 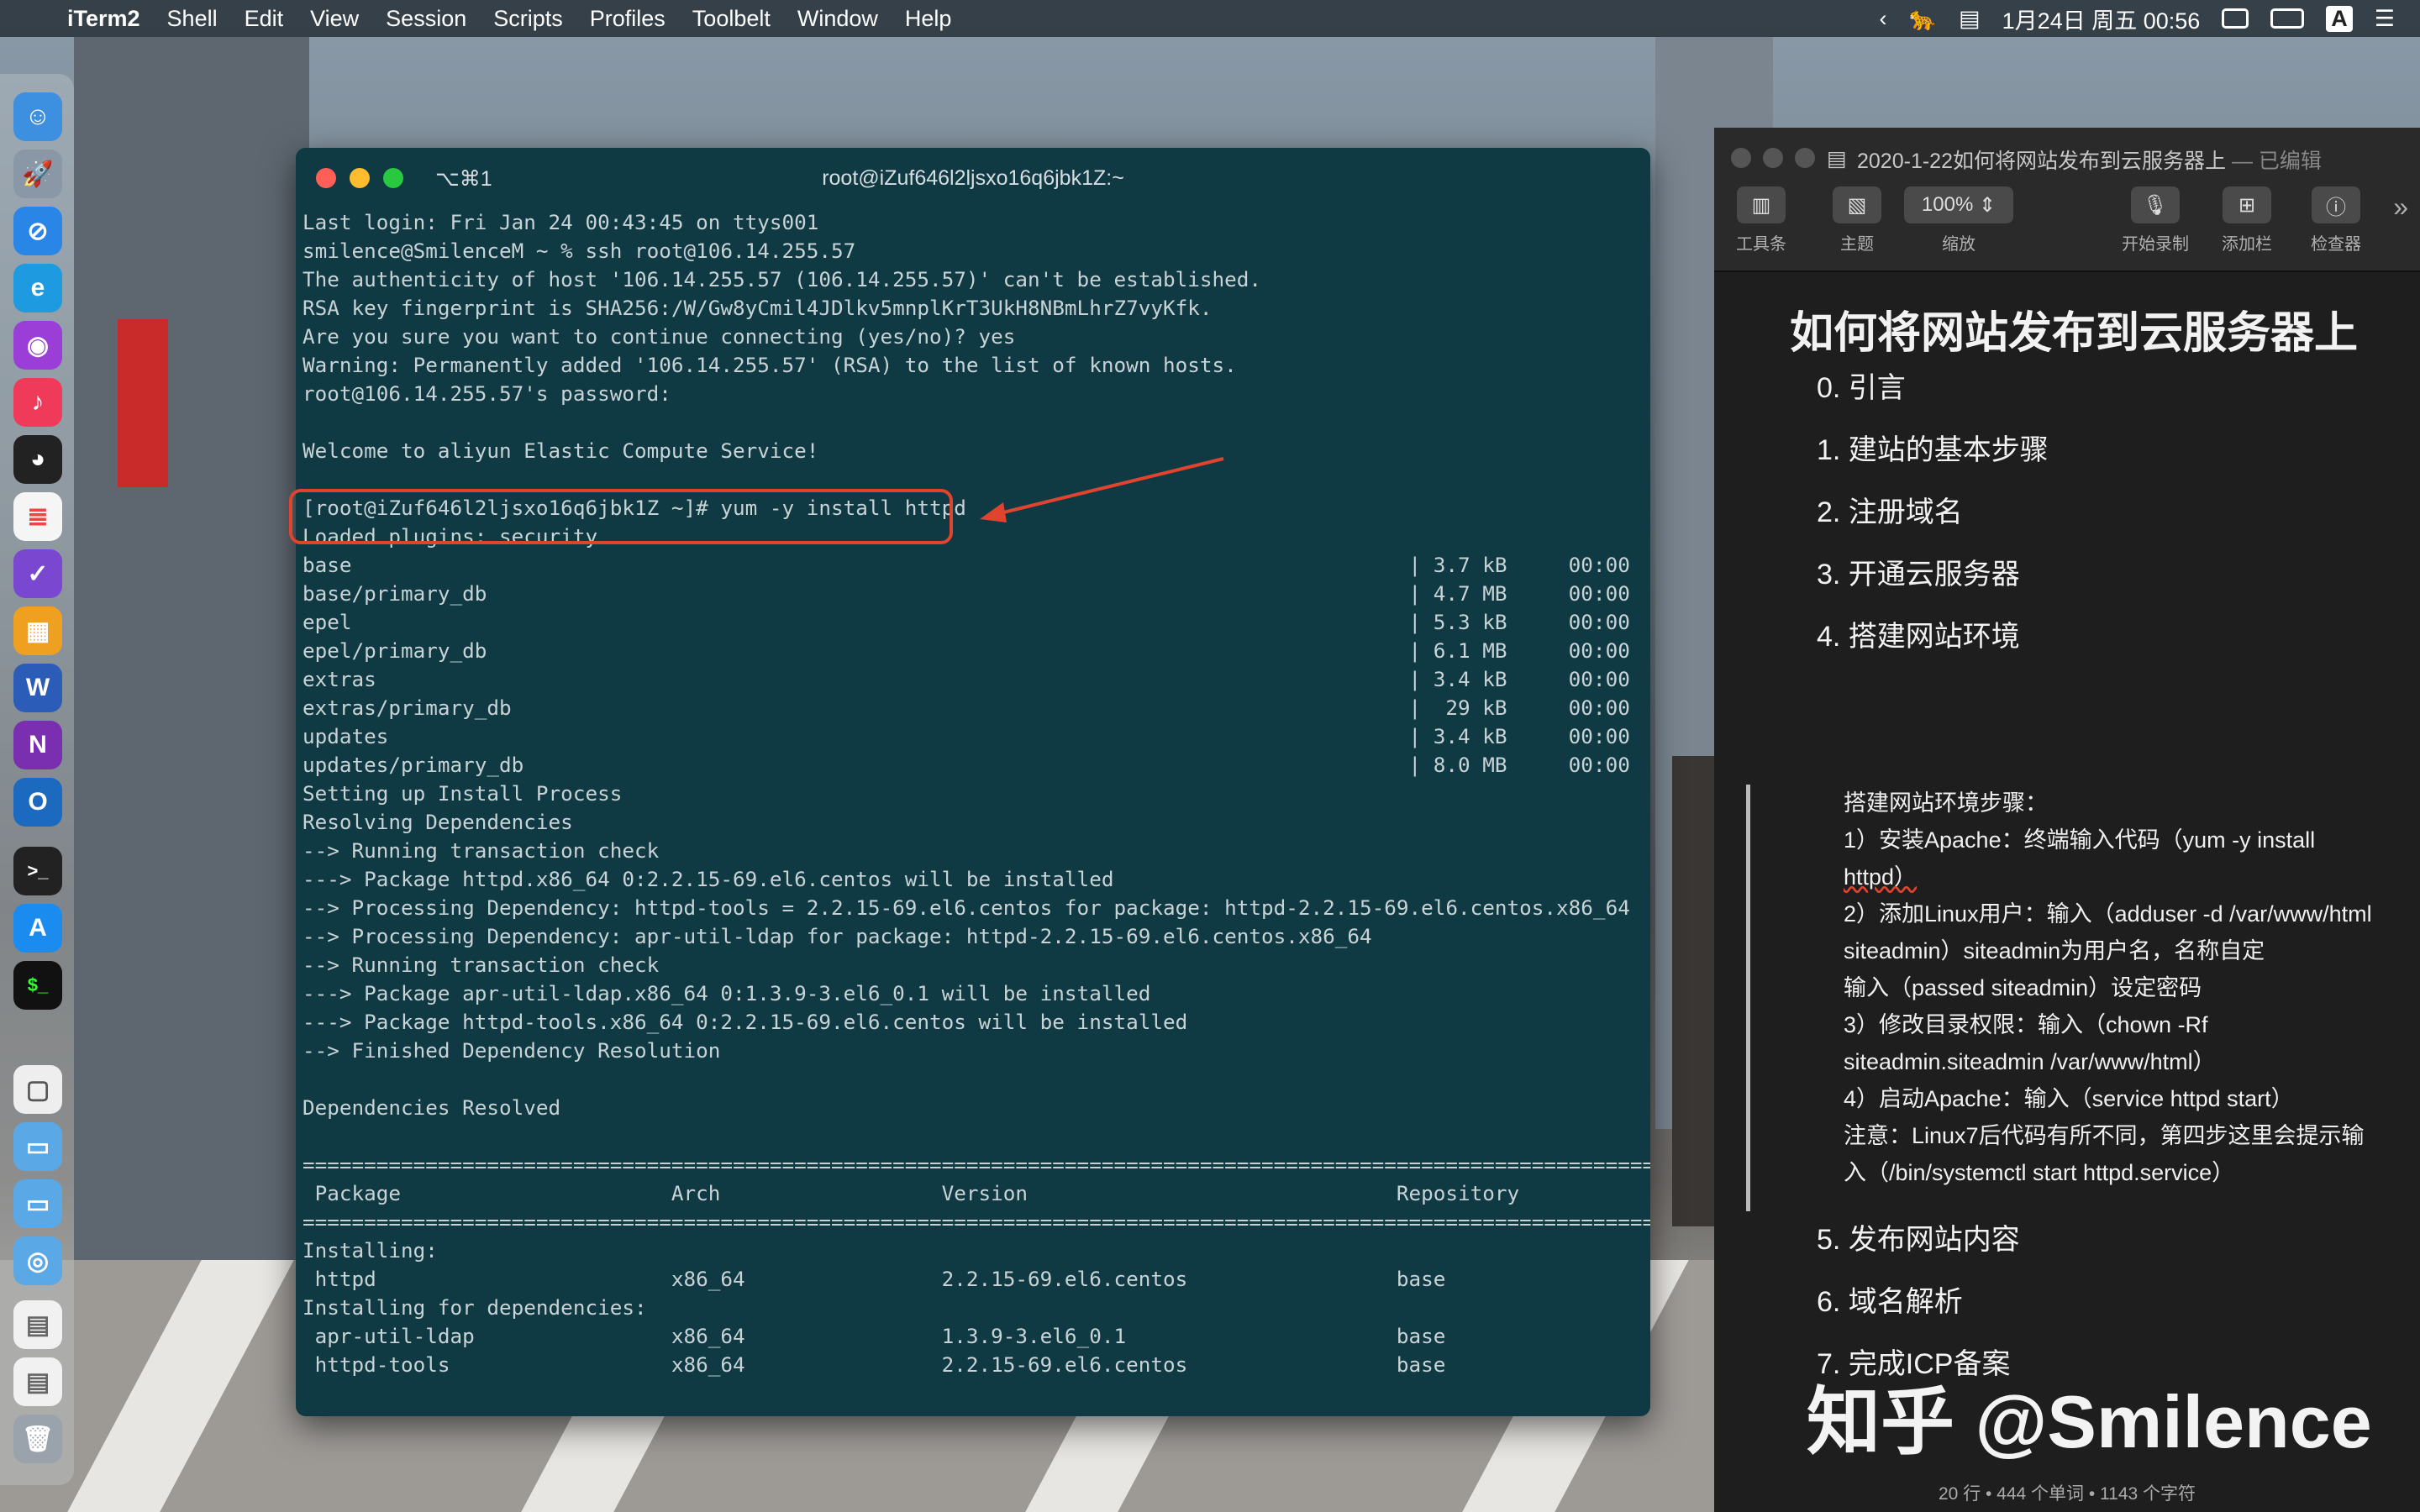 What do you see at coordinates (1102, 489) in the screenshot?
I see `annotation-arrow` at bounding box center [1102, 489].